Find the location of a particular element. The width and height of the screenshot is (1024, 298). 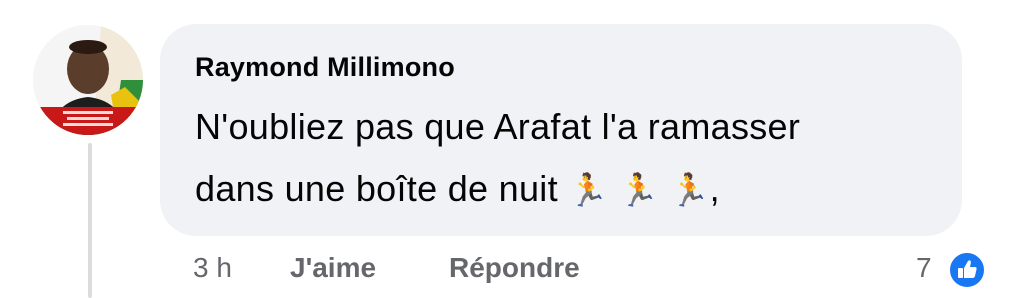

comment-actions: 3 h J'aime Répondre 7 is located at coordinates (512, 270).